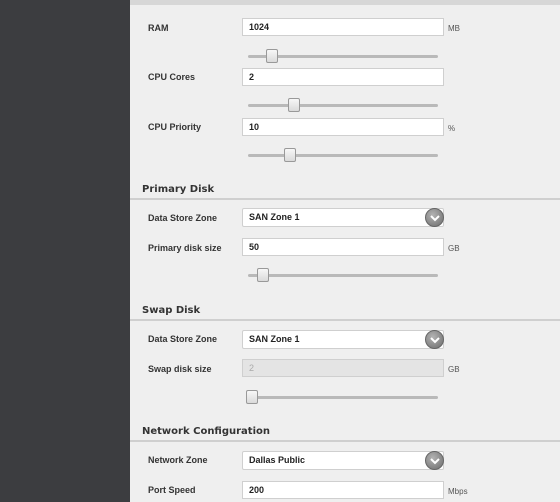  I want to click on swap-disk-divider, so click(345, 320).